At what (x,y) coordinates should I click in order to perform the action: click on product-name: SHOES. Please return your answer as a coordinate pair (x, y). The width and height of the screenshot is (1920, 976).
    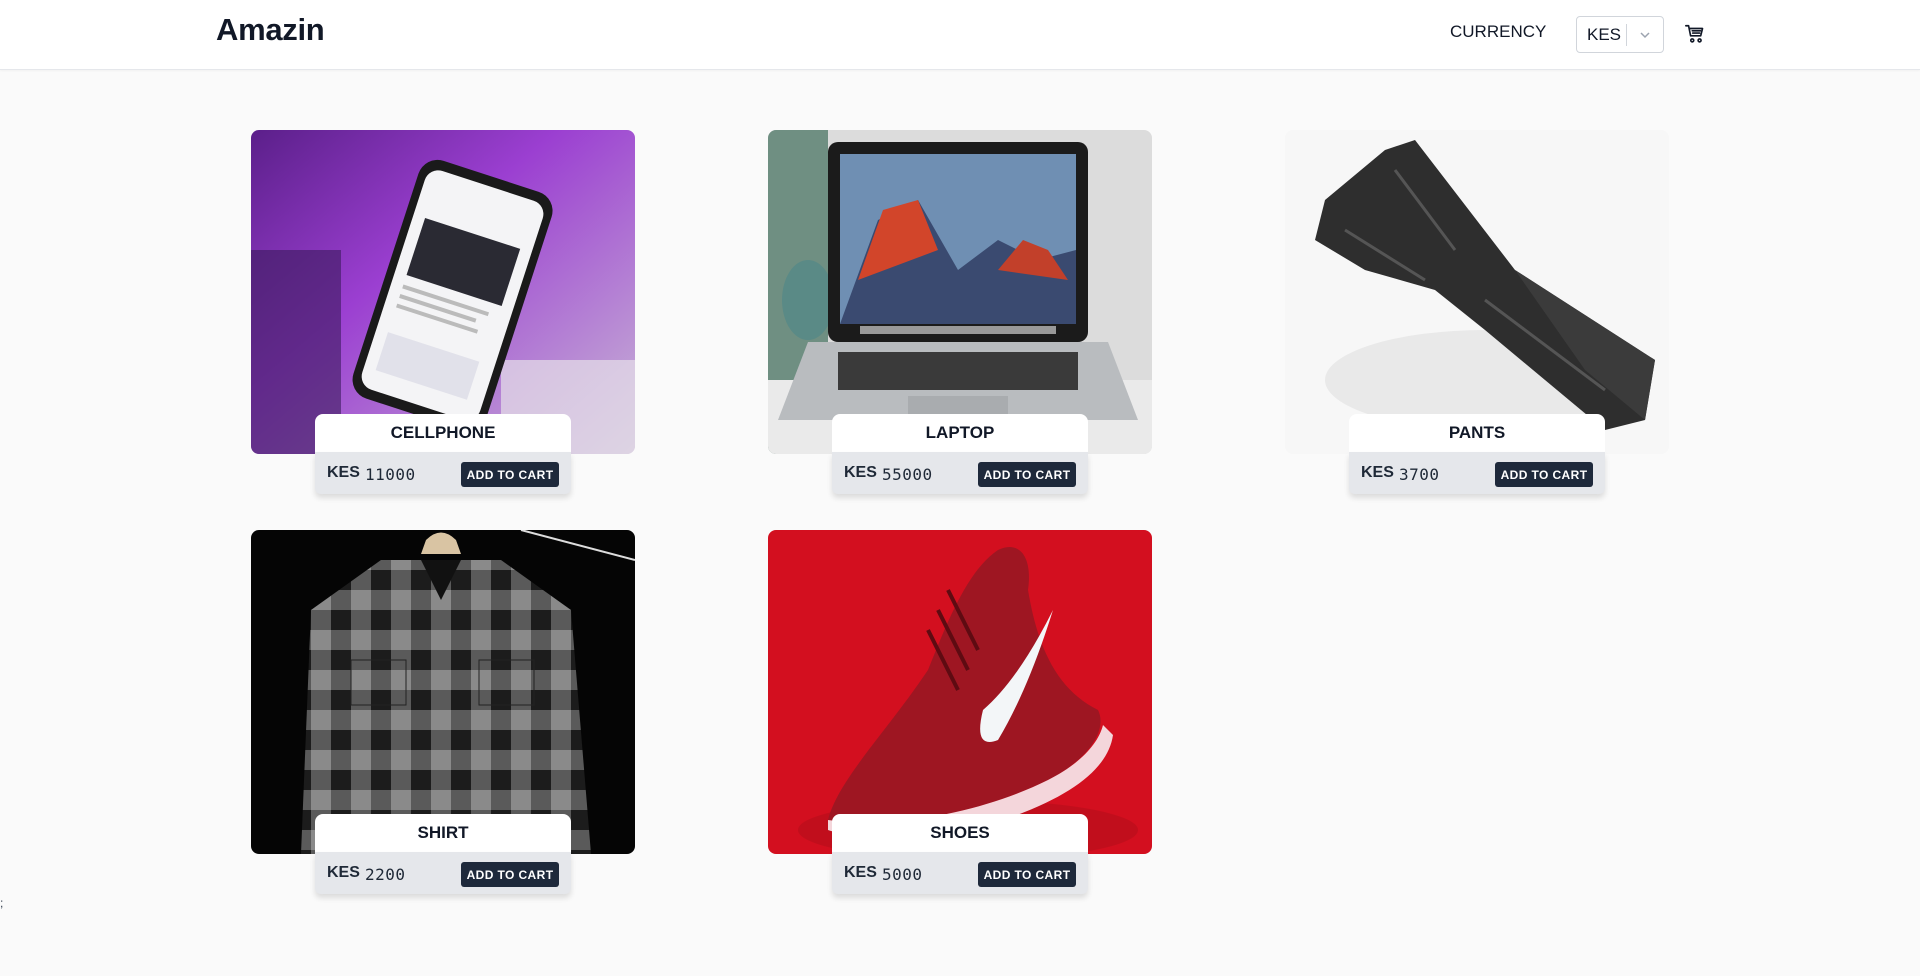
    Looking at the image, I should click on (960, 833).